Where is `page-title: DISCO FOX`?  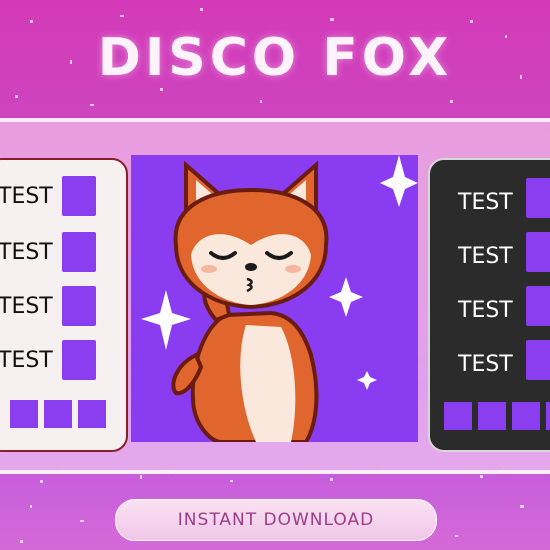
page-title: DISCO FOX is located at coordinates (275, 58).